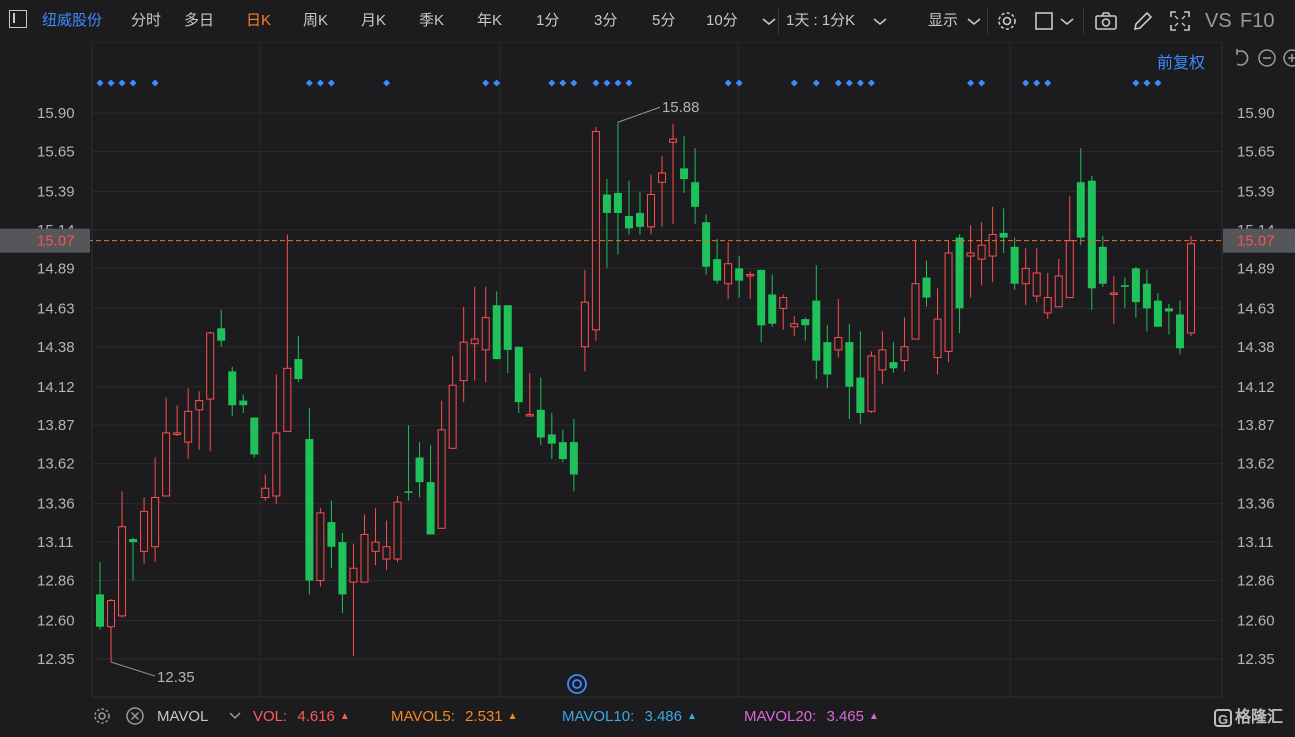 Image resolution: width=1295 pixels, height=737 pixels. I want to click on period-tab-3min: 3分, so click(605, 21).